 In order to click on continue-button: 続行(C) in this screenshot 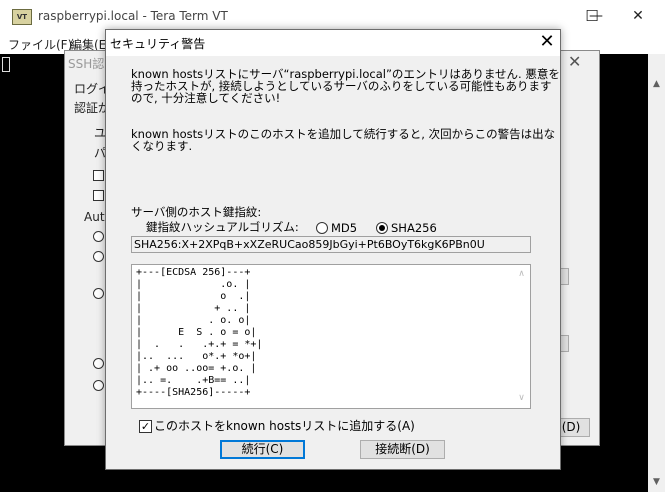, I will do `click(262, 449)`.